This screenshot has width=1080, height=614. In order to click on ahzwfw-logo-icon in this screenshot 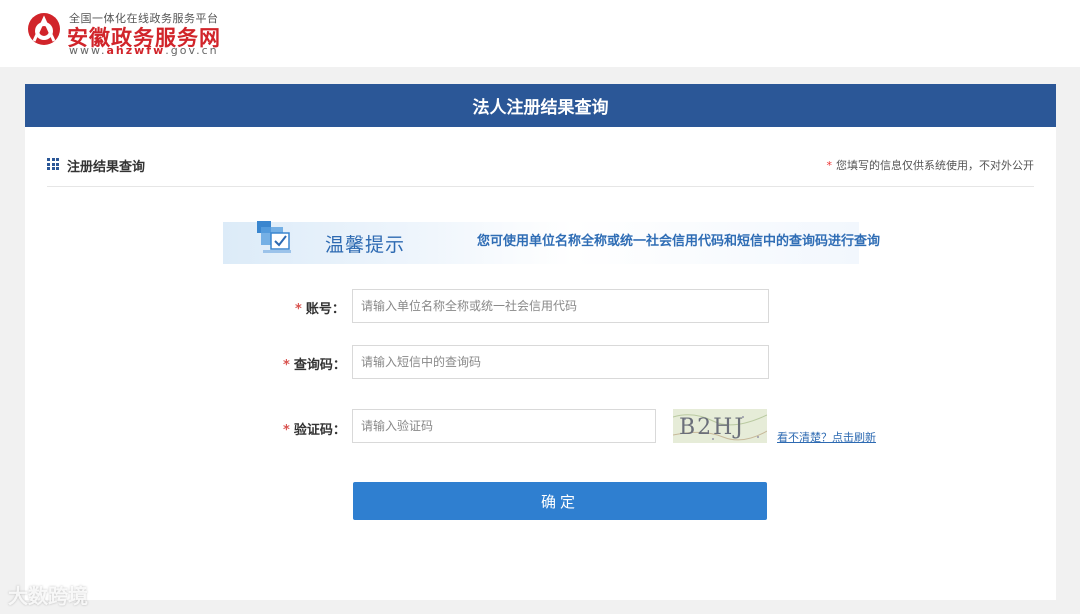, I will do `click(44, 29)`.